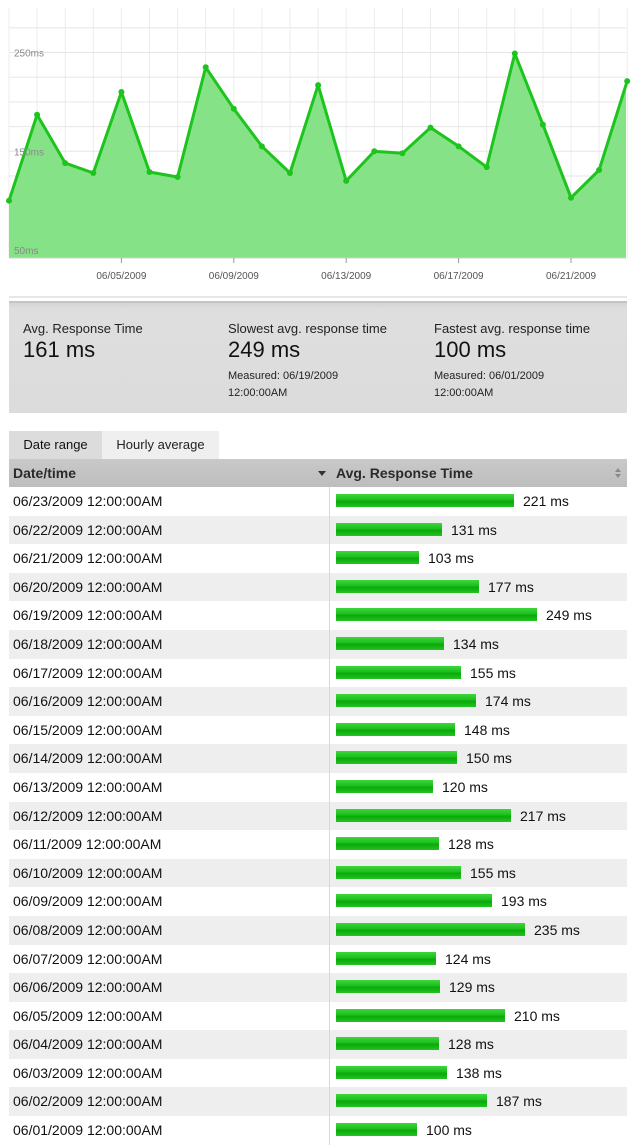 This screenshot has width=637, height=1147. I want to click on table-row: 06/14/2009 12:00:00AM 150 ms, so click(318, 758).